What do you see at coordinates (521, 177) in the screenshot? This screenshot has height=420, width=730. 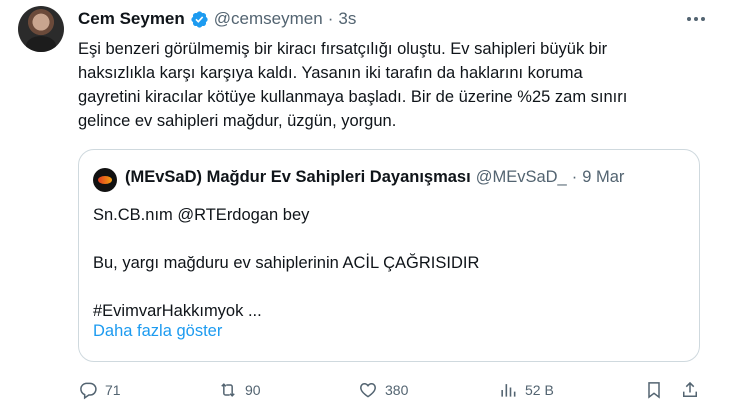 I see `quote-author-handle: @MEvSaD_` at bounding box center [521, 177].